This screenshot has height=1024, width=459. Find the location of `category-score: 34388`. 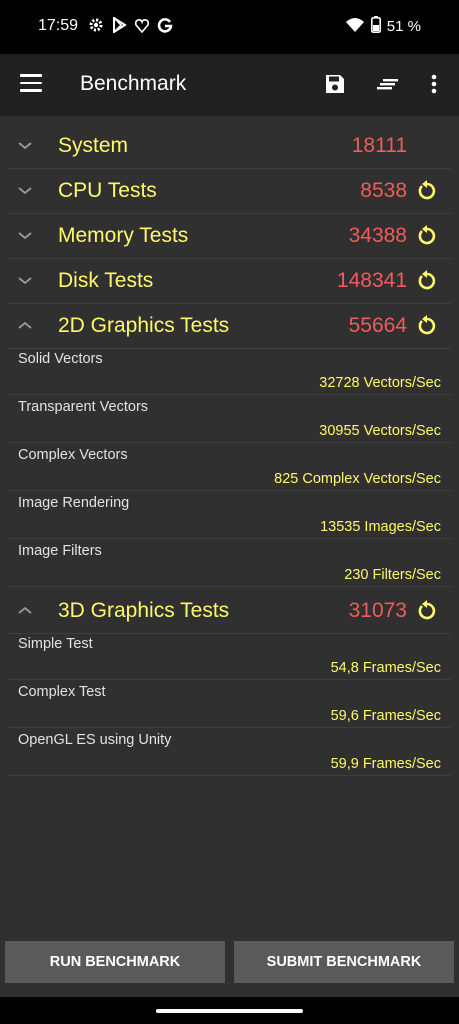

category-score: 34388 is located at coordinates (377, 235).